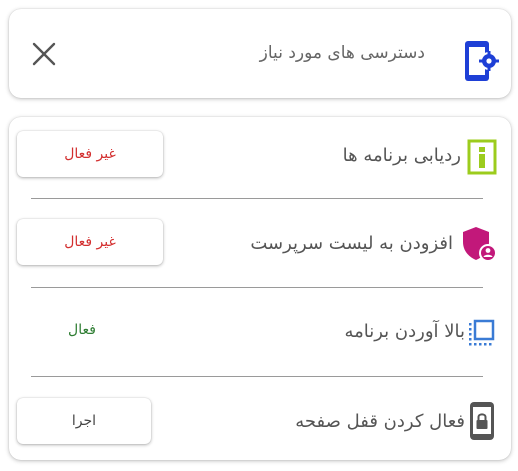 The width and height of the screenshot is (518, 471). What do you see at coordinates (479, 243) in the screenshot?
I see `shield-user-icon` at bounding box center [479, 243].